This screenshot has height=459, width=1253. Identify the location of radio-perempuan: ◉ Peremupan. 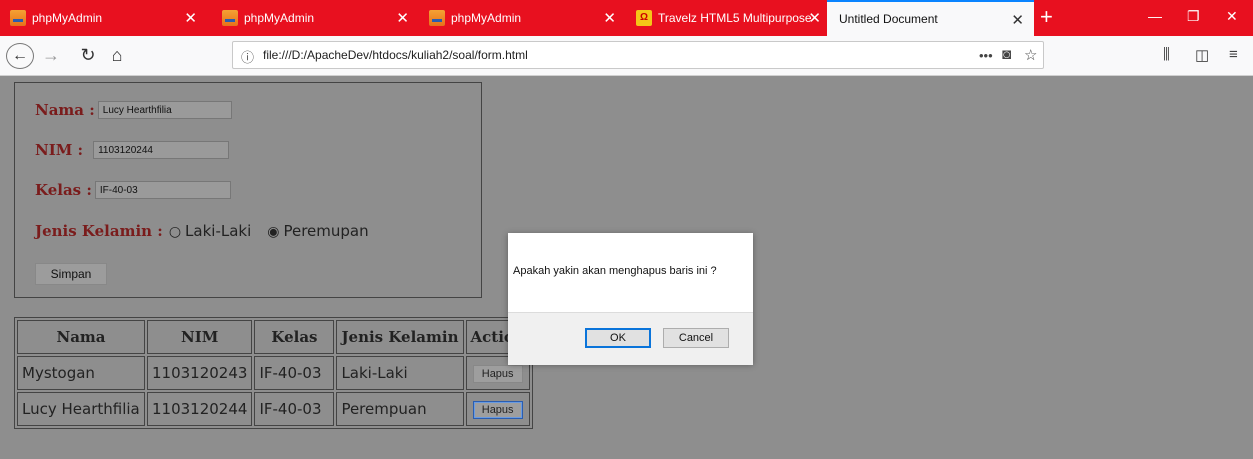
(317, 231).